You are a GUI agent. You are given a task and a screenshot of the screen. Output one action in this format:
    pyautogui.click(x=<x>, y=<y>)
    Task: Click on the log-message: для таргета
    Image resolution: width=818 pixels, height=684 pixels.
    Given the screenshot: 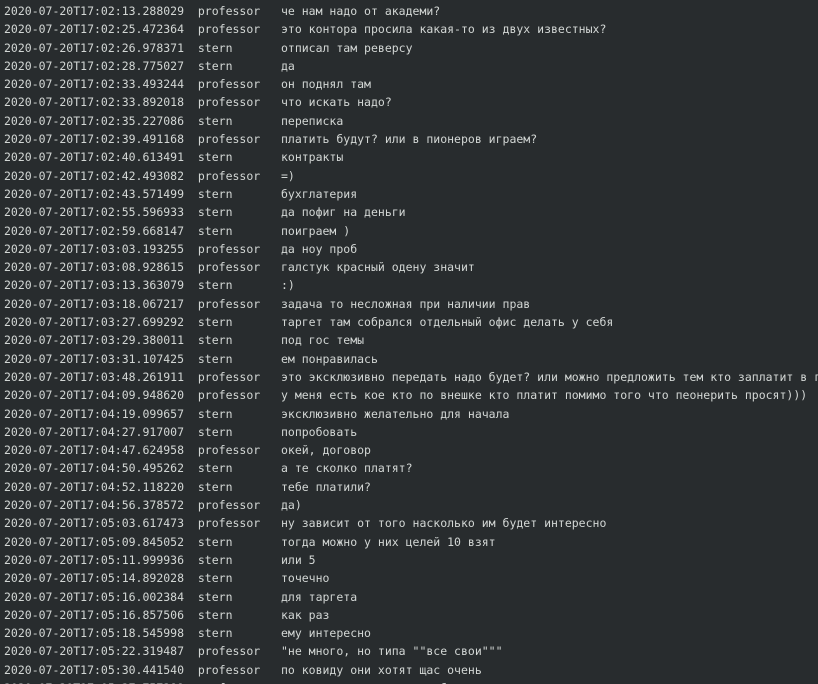 What is the action you would take?
    pyautogui.click(x=319, y=596)
    